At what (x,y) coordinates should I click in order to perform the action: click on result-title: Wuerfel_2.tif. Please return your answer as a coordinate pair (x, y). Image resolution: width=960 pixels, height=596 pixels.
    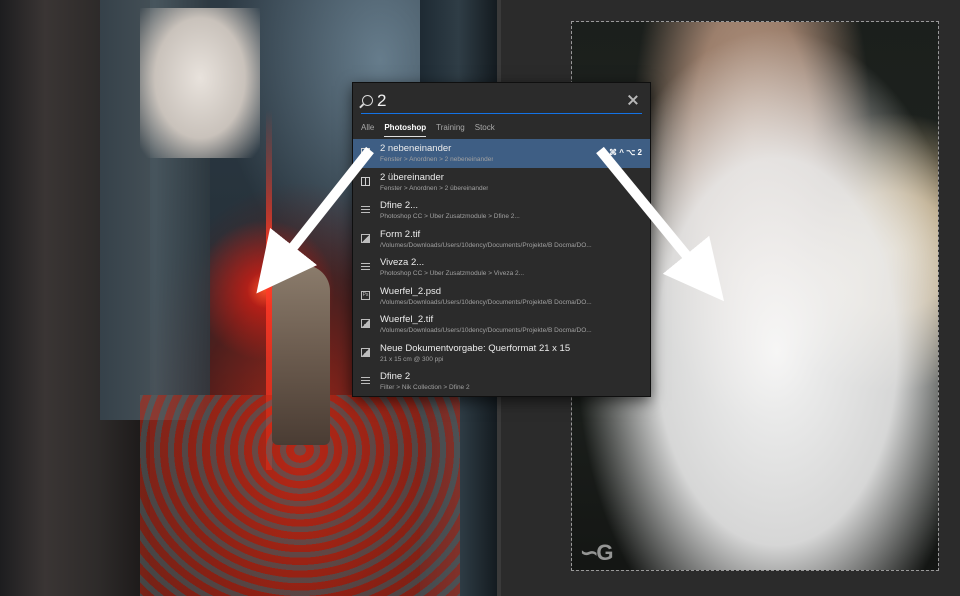
    Looking at the image, I should click on (407, 319).